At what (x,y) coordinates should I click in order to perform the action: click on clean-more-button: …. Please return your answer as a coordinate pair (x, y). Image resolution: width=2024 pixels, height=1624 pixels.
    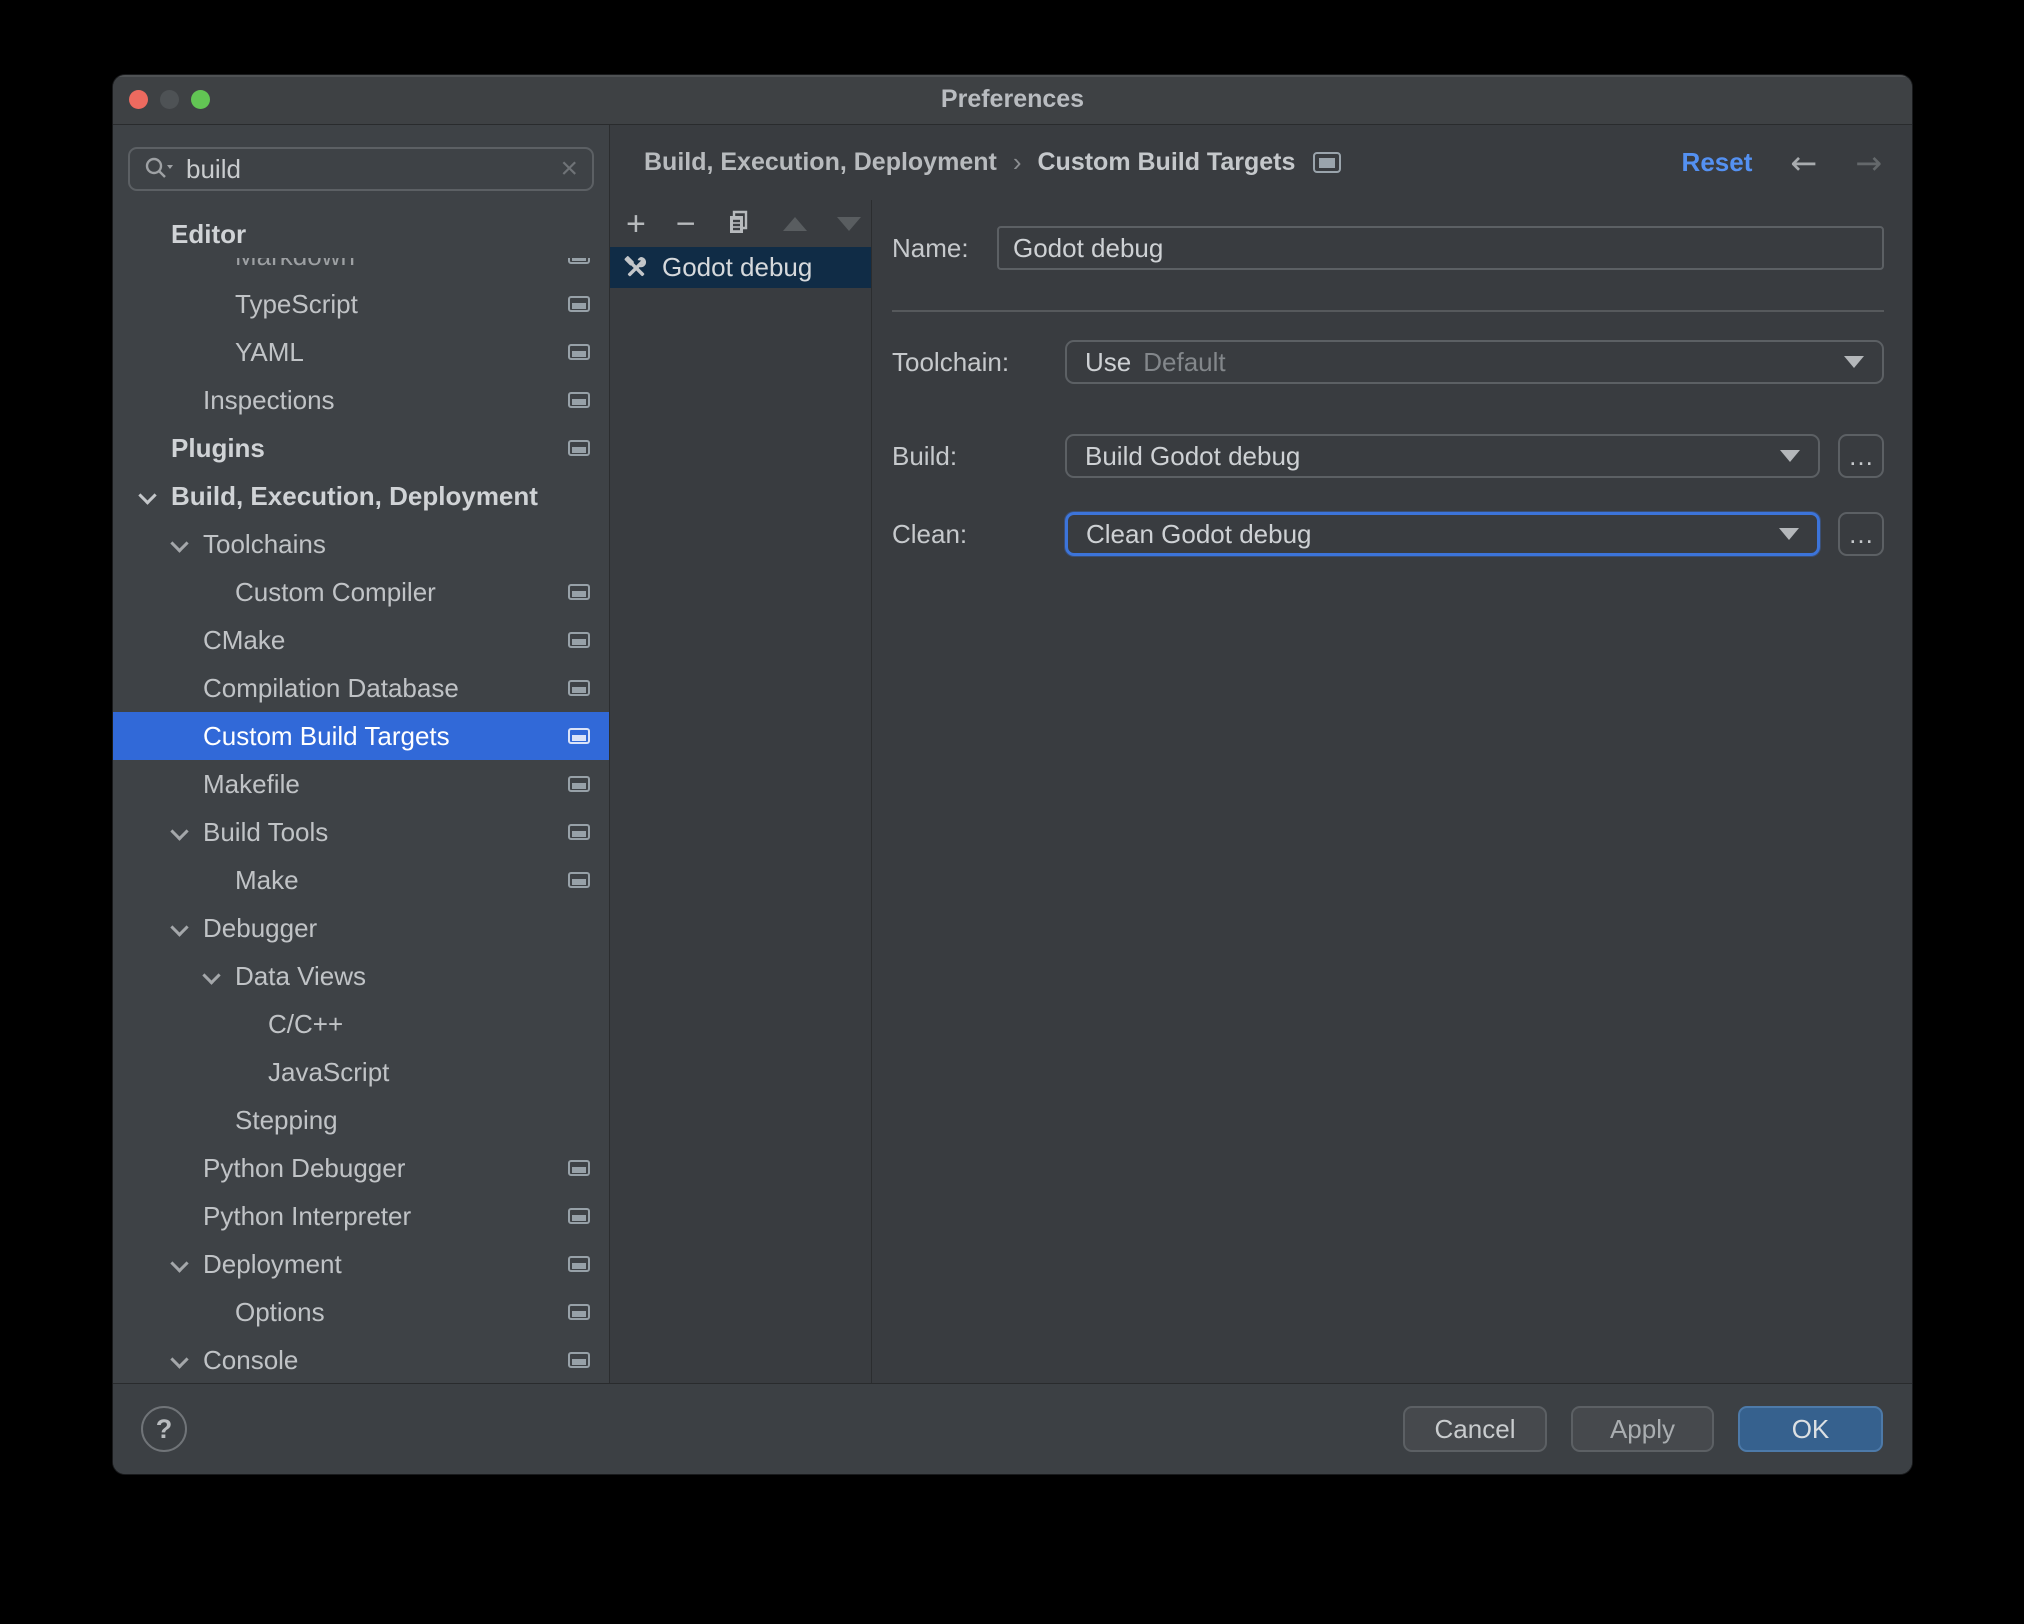
    Looking at the image, I should click on (1861, 534).